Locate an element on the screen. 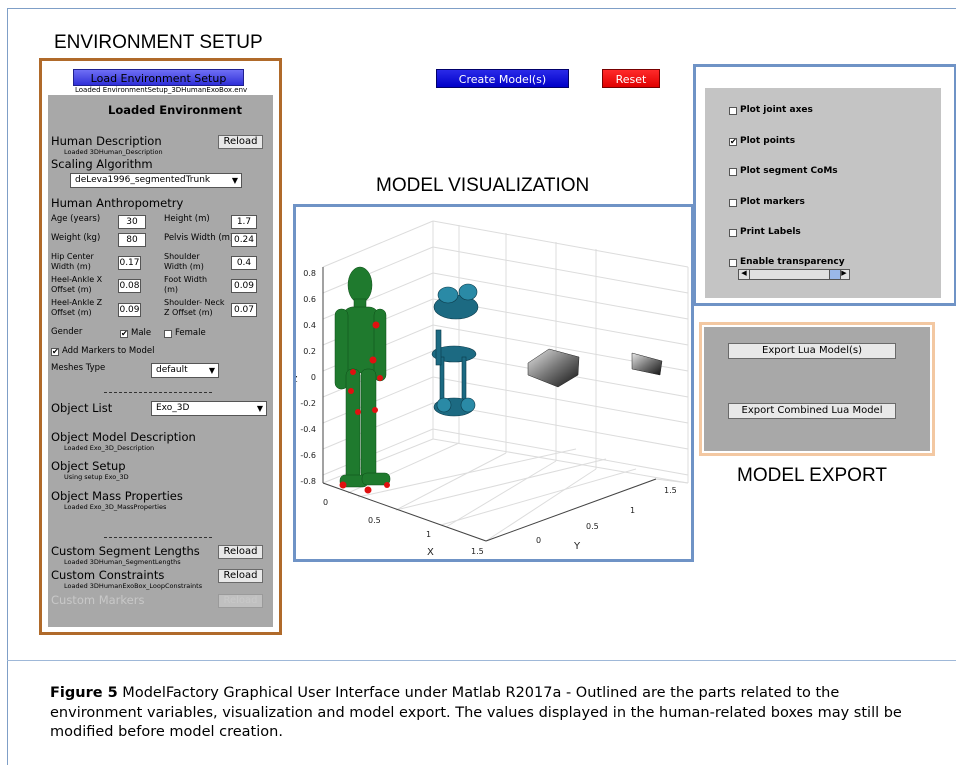  gender-label: Gender is located at coordinates (67, 332).